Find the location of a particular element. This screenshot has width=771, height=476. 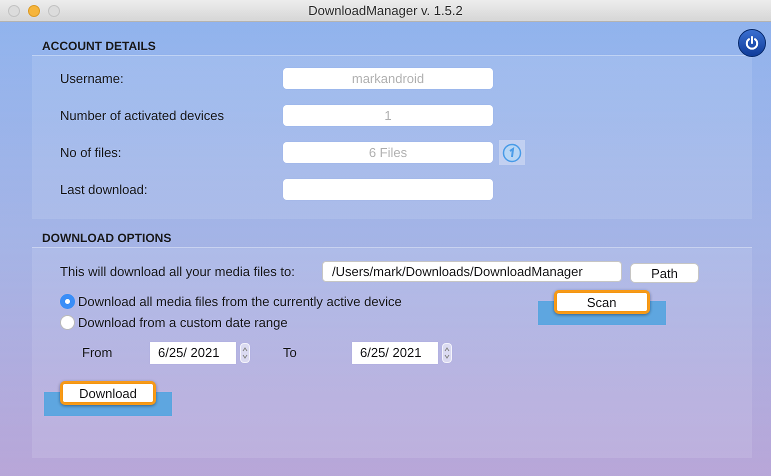

info-icon is located at coordinates (512, 152).